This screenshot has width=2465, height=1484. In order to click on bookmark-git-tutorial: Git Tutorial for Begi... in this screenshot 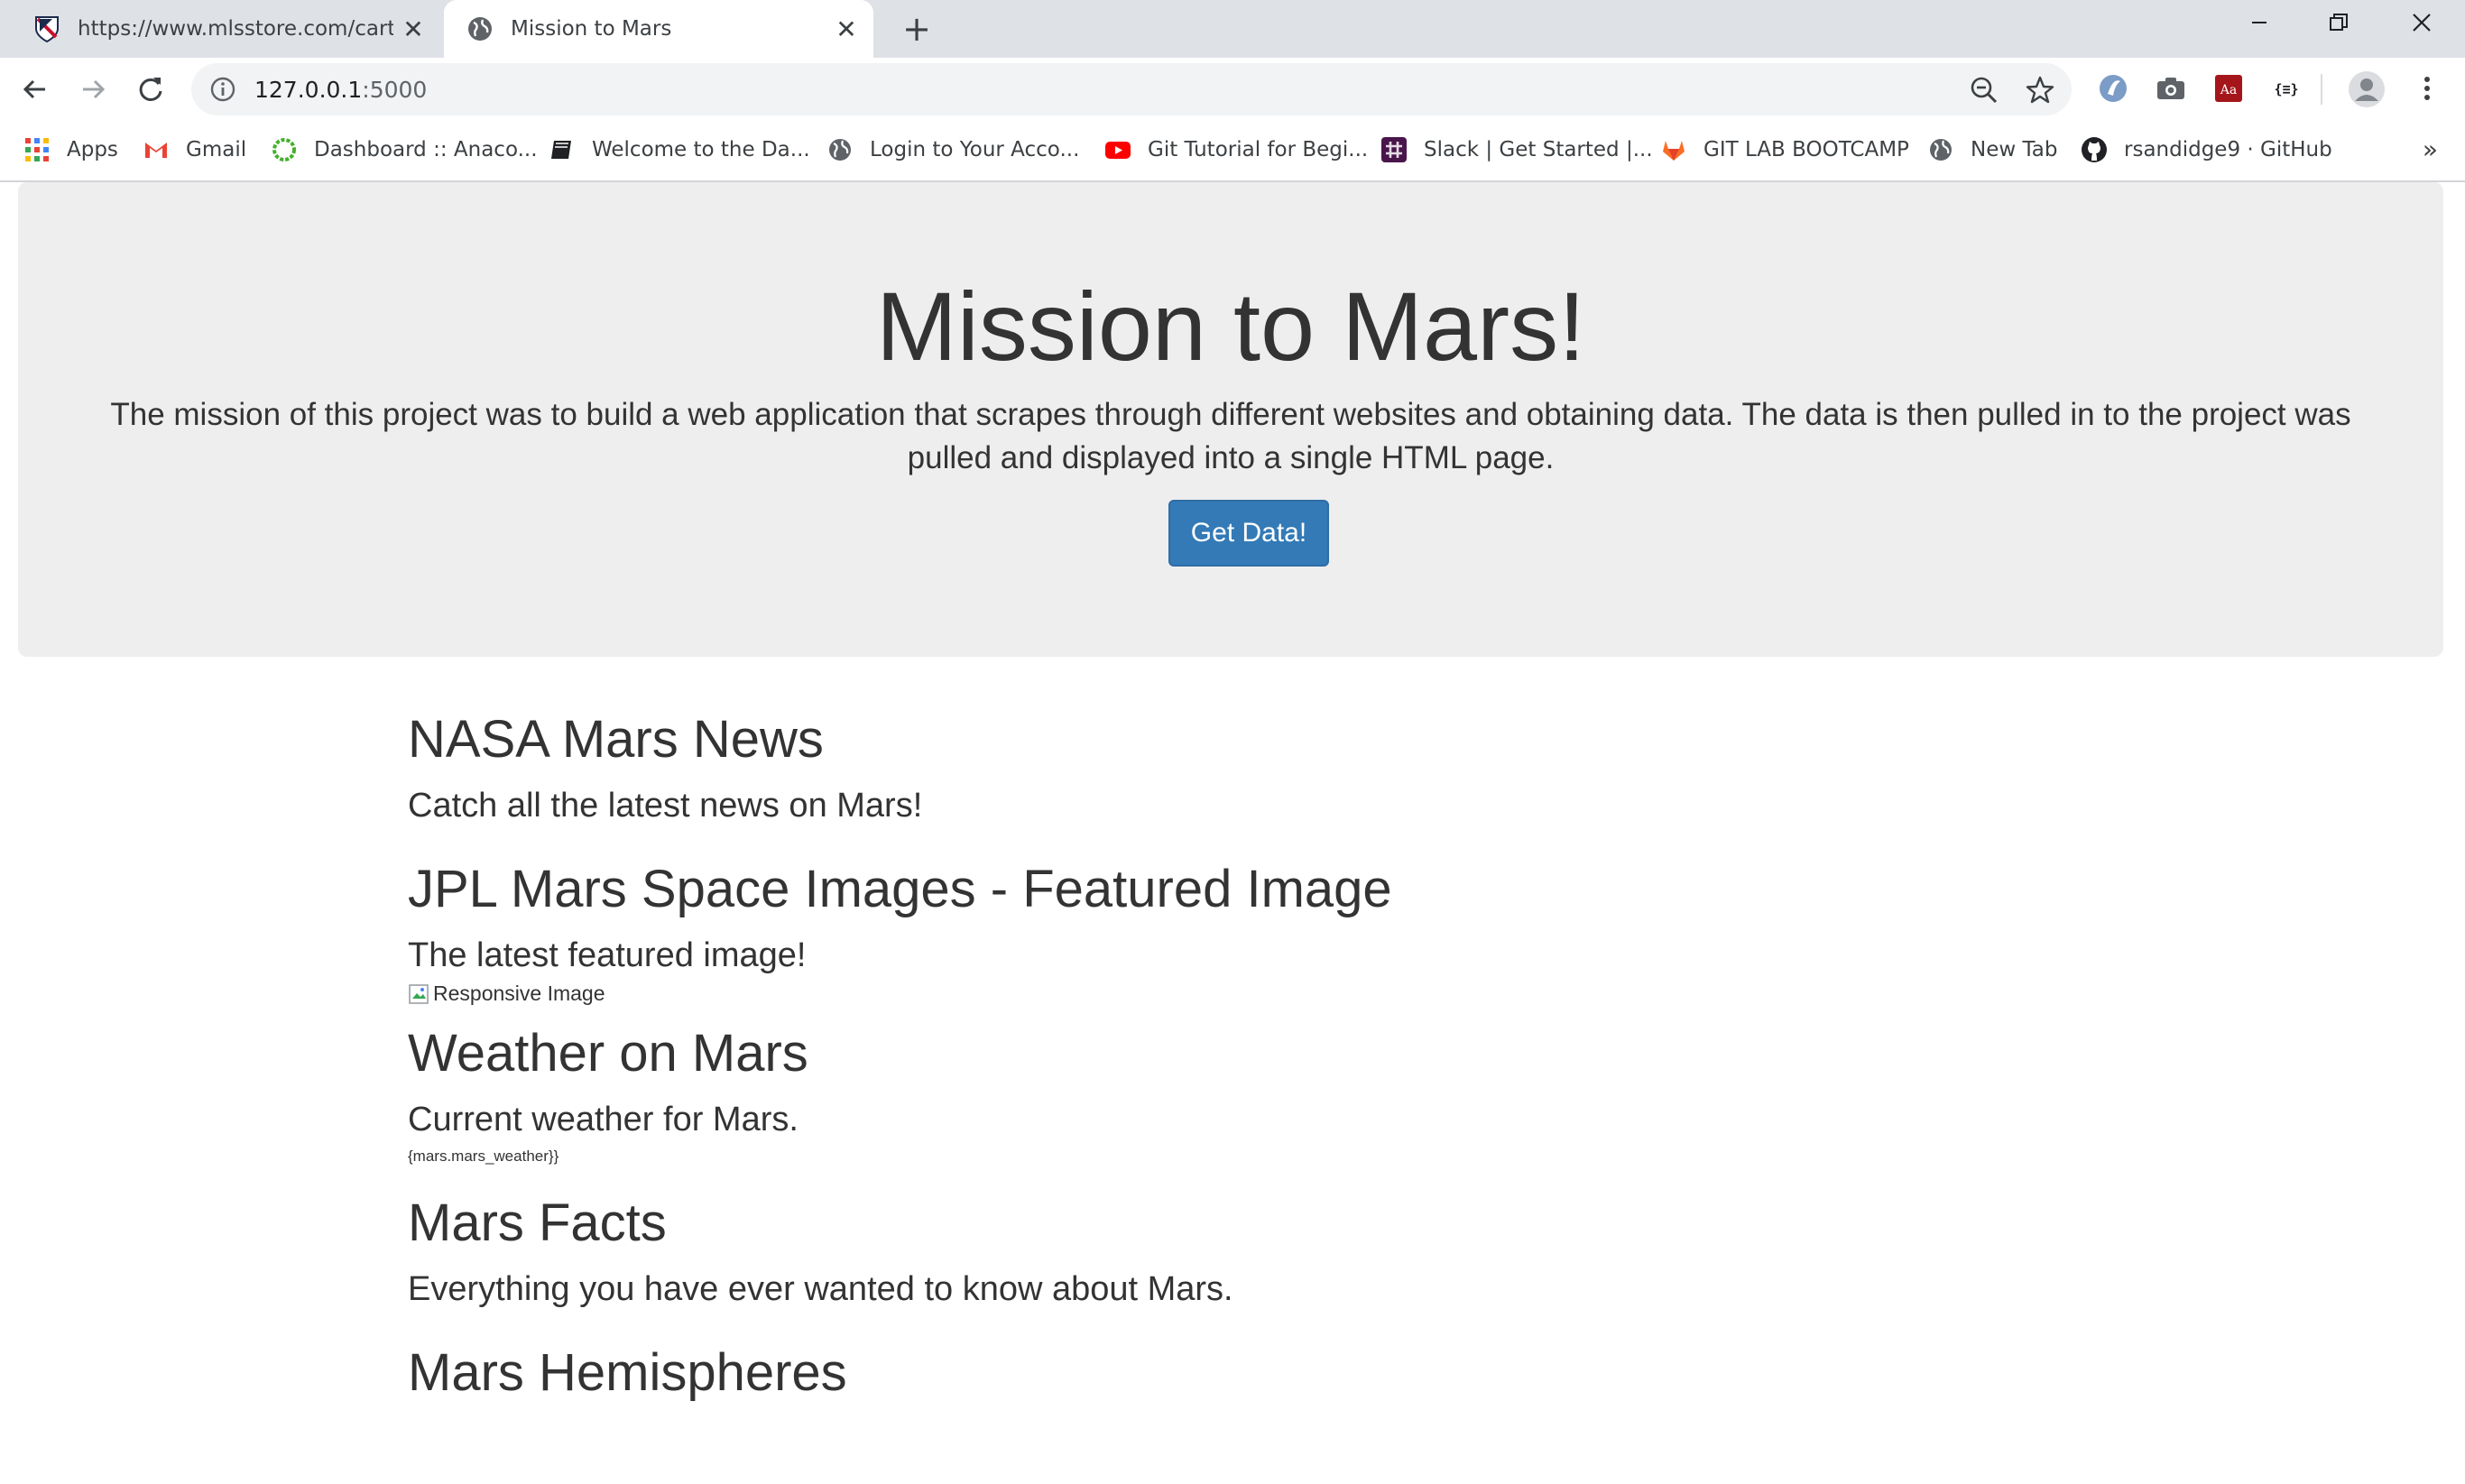, I will do `click(1236, 150)`.